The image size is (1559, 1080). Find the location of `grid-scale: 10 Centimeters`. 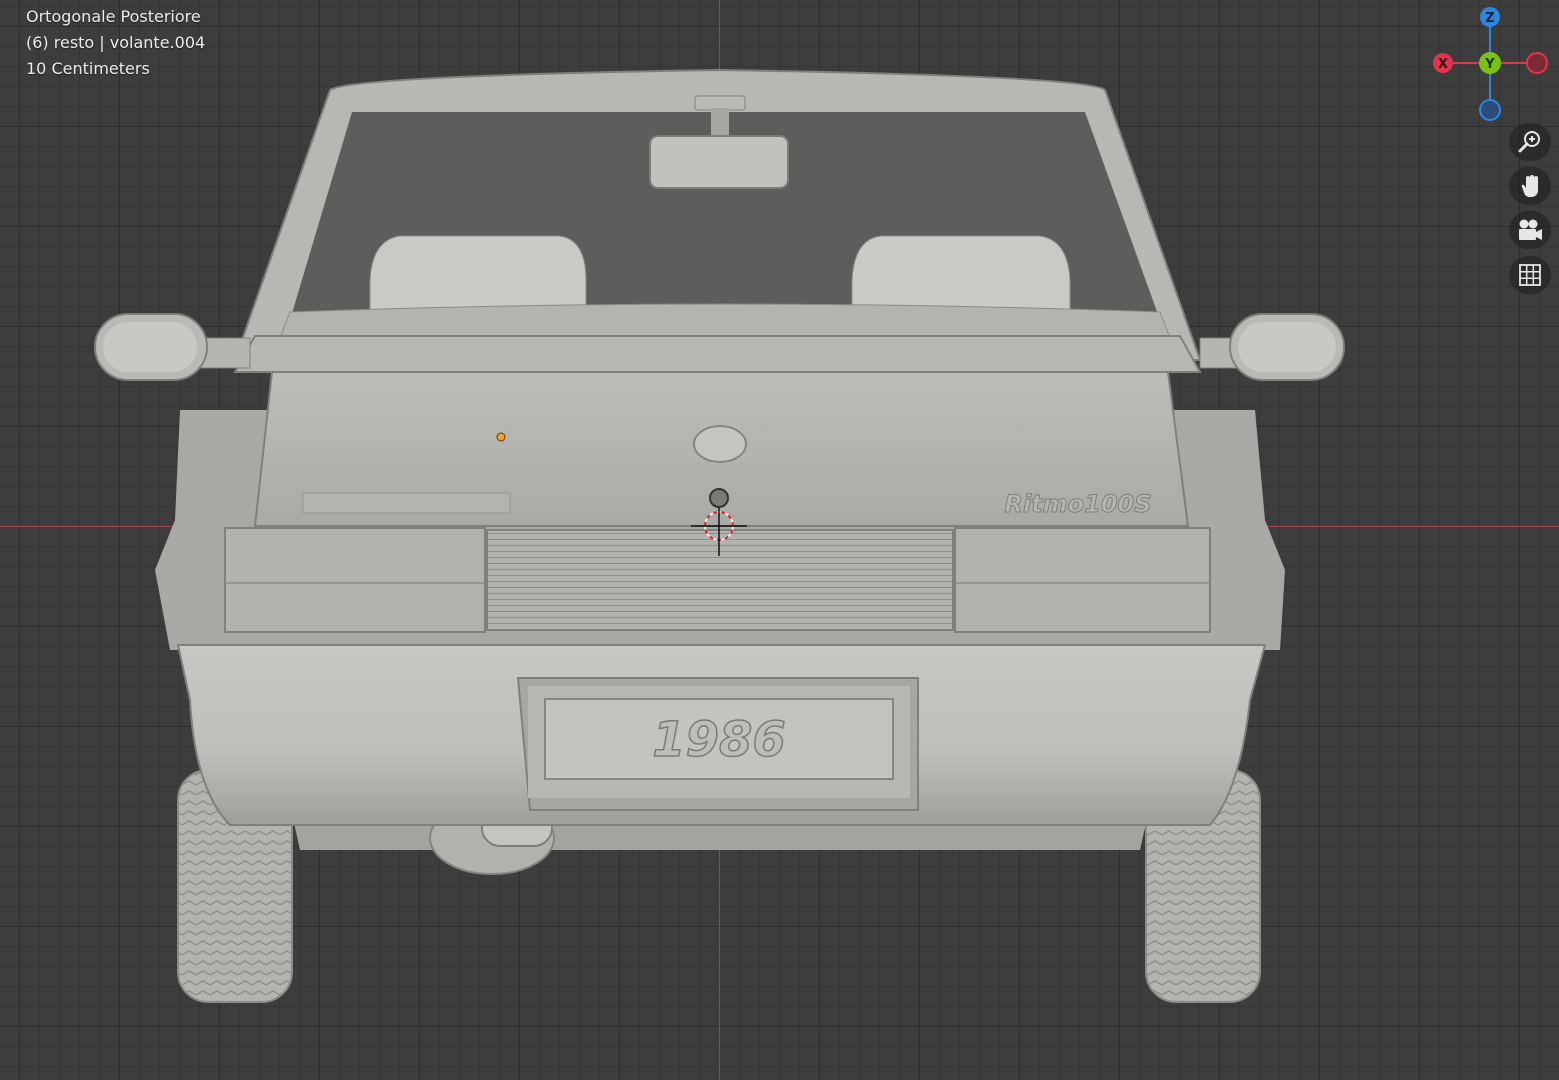

grid-scale: 10 Centimeters is located at coordinates (88, 68).